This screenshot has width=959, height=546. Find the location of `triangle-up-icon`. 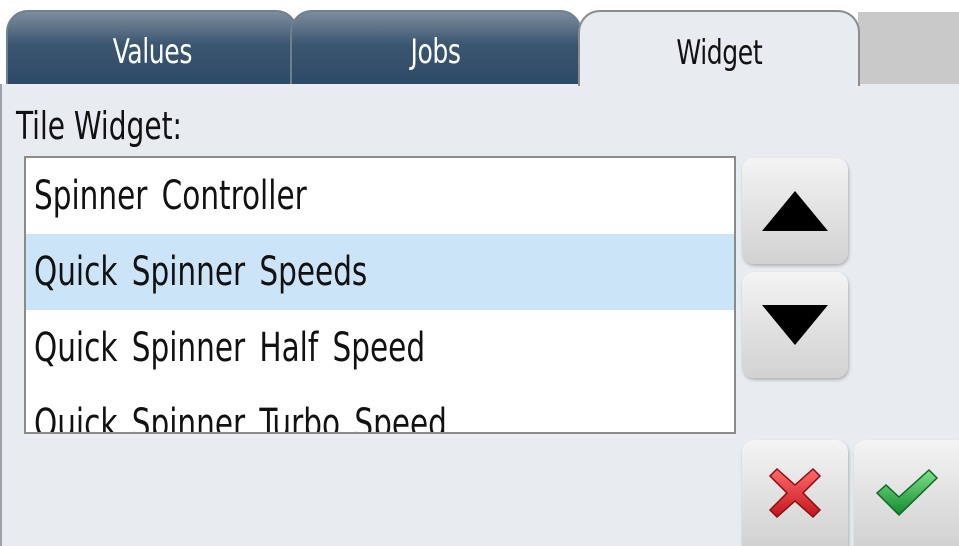

triangle-up-icon is located at coordinates (795, 211).